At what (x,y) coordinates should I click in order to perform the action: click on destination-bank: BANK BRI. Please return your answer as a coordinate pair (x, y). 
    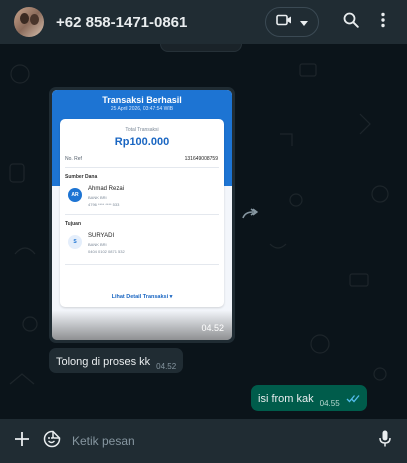
    Looking at the image, I should click on (97, 244).